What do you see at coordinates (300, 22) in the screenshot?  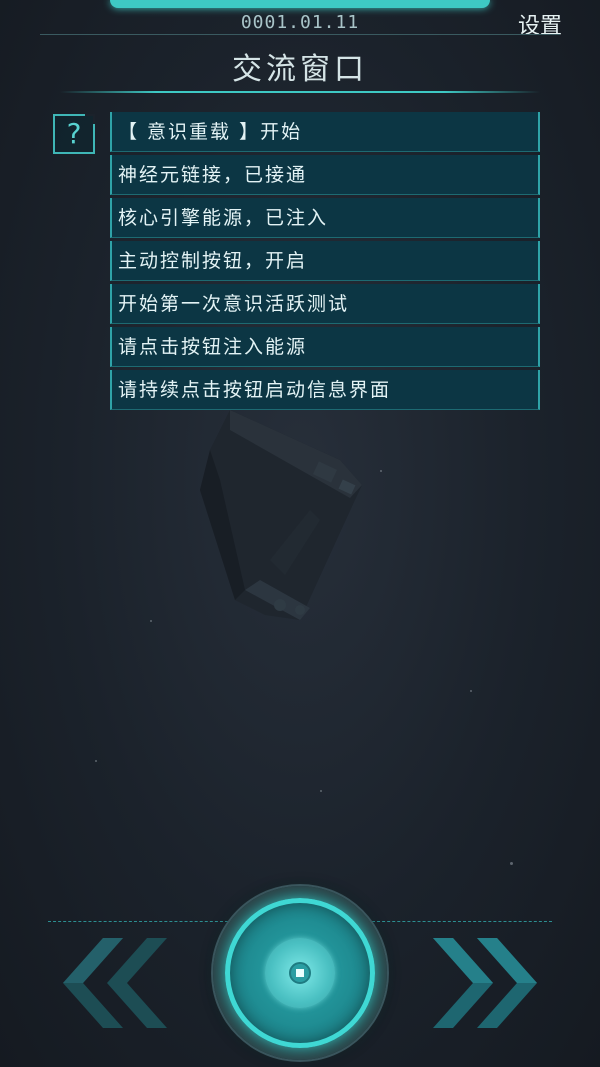 I see `game-date: 0001.01.11` at bounding box center [300, 22].